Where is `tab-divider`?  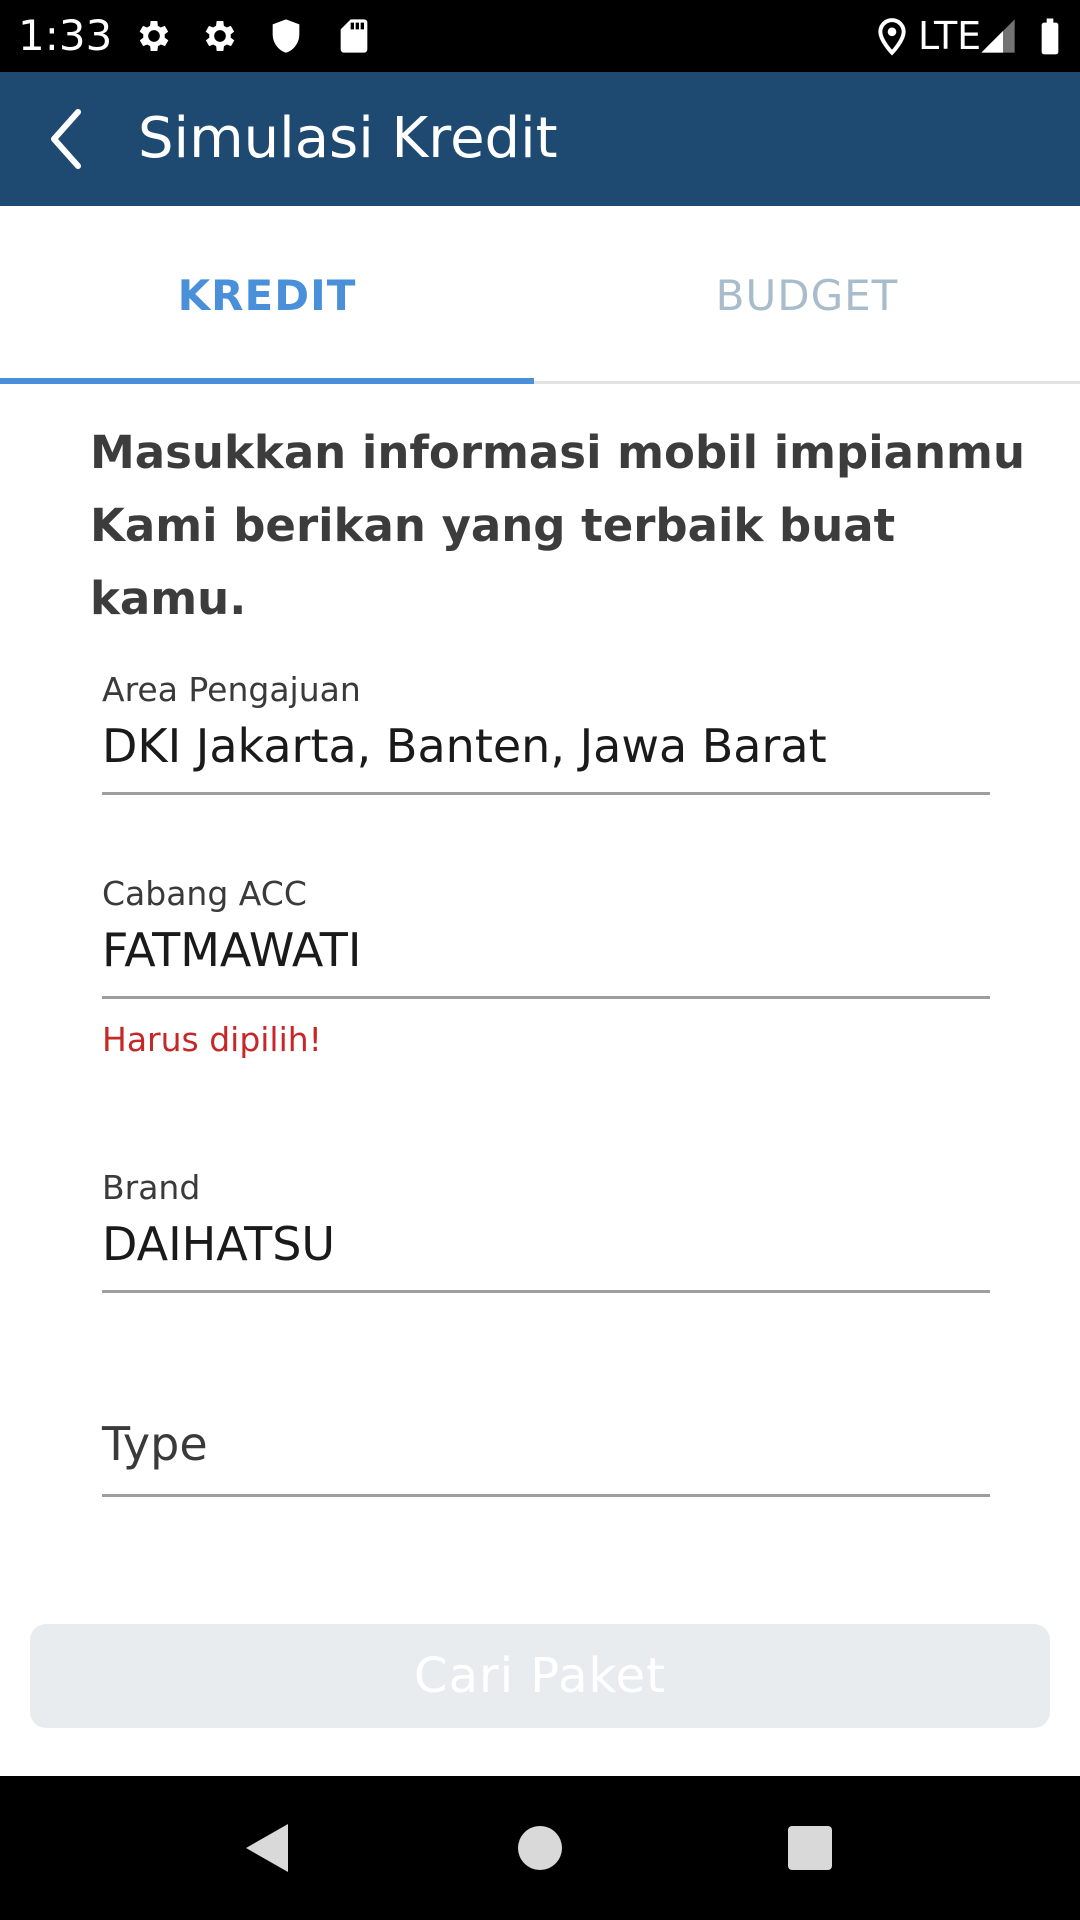
tab-divider is located at coordinates (807, 382).